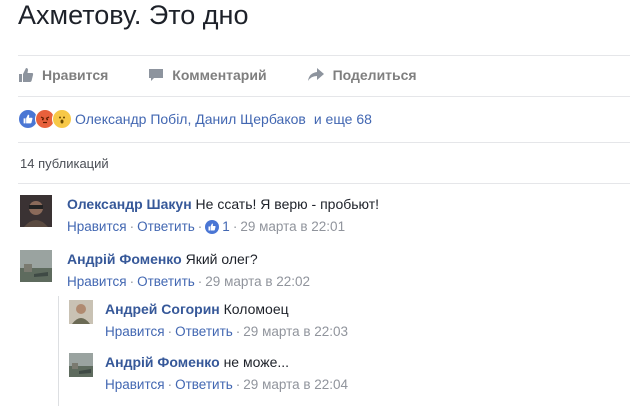 This screenshot has height=406, width=640. What do you see at coordinates (256, 309) in the screenshot?
I see `comment-text: Коломоец` at bounding box center [256, 309].